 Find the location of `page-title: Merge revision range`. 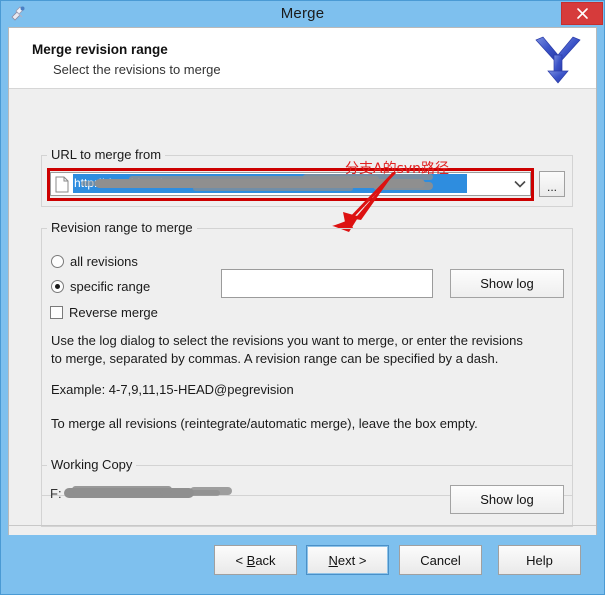

page-title: Merge revision range is located at coordinates (100, 49).